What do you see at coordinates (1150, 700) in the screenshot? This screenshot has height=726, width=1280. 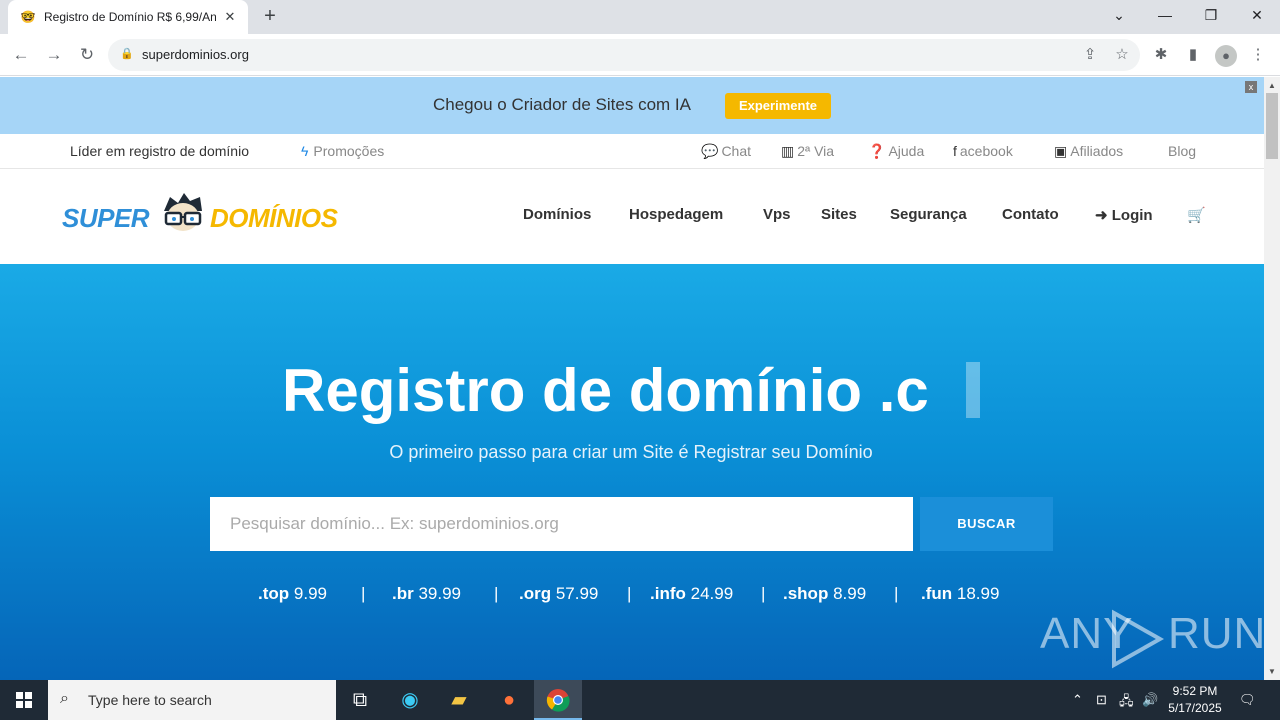 I see `tray-volume-icon: 🔊` at bounding box center [1150, 700].